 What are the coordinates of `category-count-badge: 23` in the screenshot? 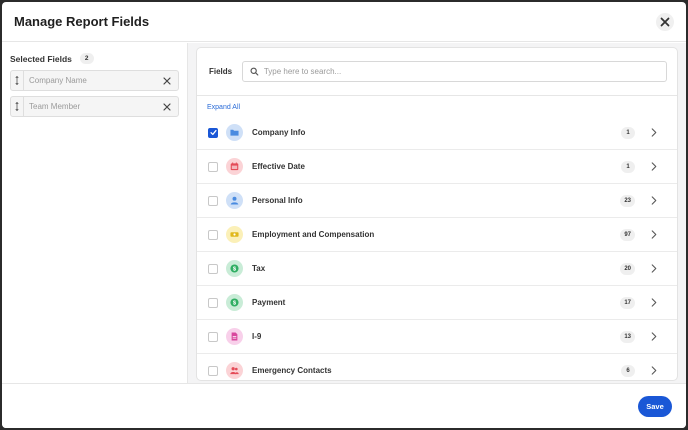 It's located at (627, 200).